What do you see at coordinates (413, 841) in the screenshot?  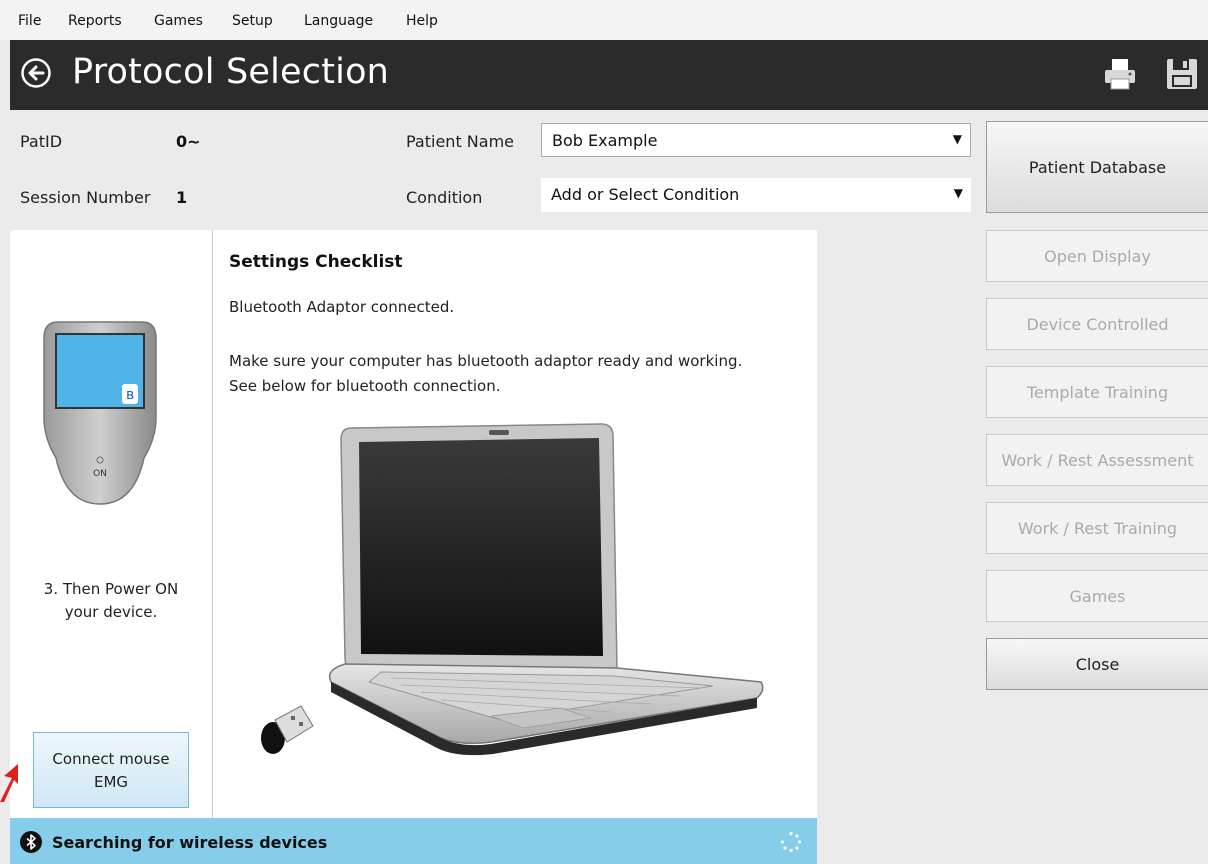 I see `status-bar: Searching for wireless devices` at bounding box center [413, 841].